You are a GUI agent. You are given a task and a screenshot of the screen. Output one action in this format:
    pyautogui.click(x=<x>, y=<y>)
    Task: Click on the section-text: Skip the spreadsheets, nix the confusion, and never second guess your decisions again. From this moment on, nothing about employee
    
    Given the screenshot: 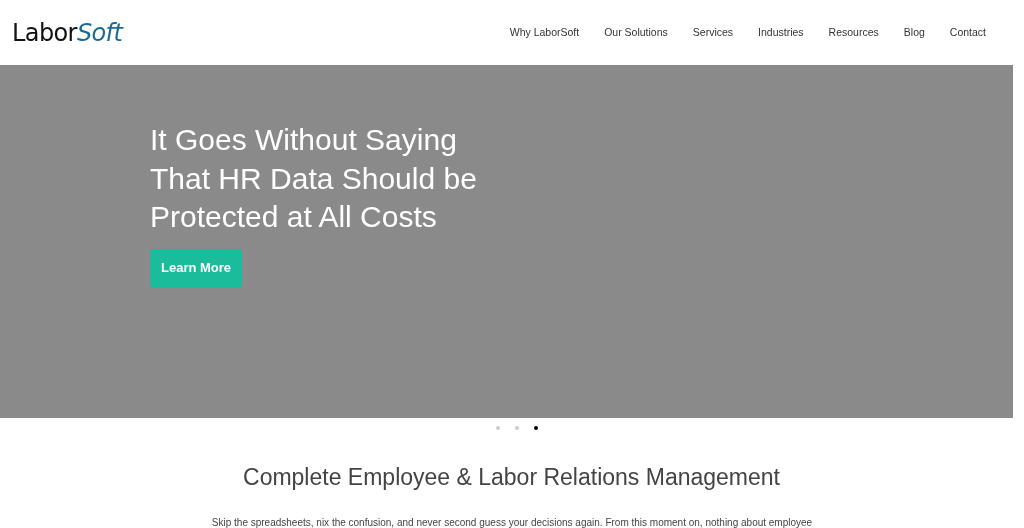 What is the action you would take?
    pyautogui.click(x=512, y=521)
    